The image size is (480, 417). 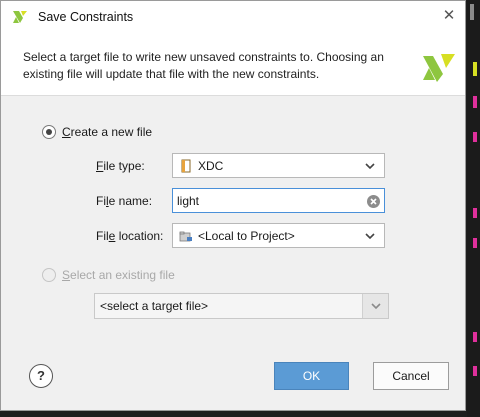 I want to click on file-location-select: <Local to Project>, so click(x=278, y=235).